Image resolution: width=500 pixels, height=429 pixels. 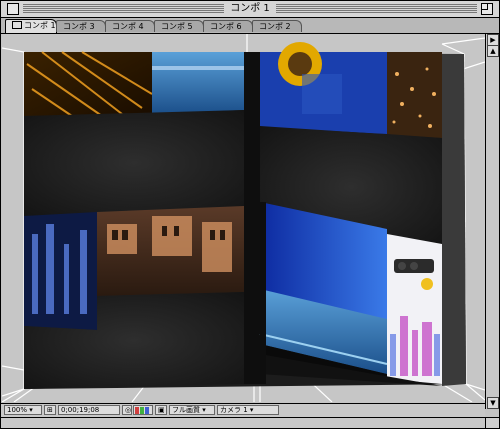 What do you see at coordinates (89, 410) in the screenshot?
I see `current-time-field: 0;00;19;08` at bounding box center [89, 410].